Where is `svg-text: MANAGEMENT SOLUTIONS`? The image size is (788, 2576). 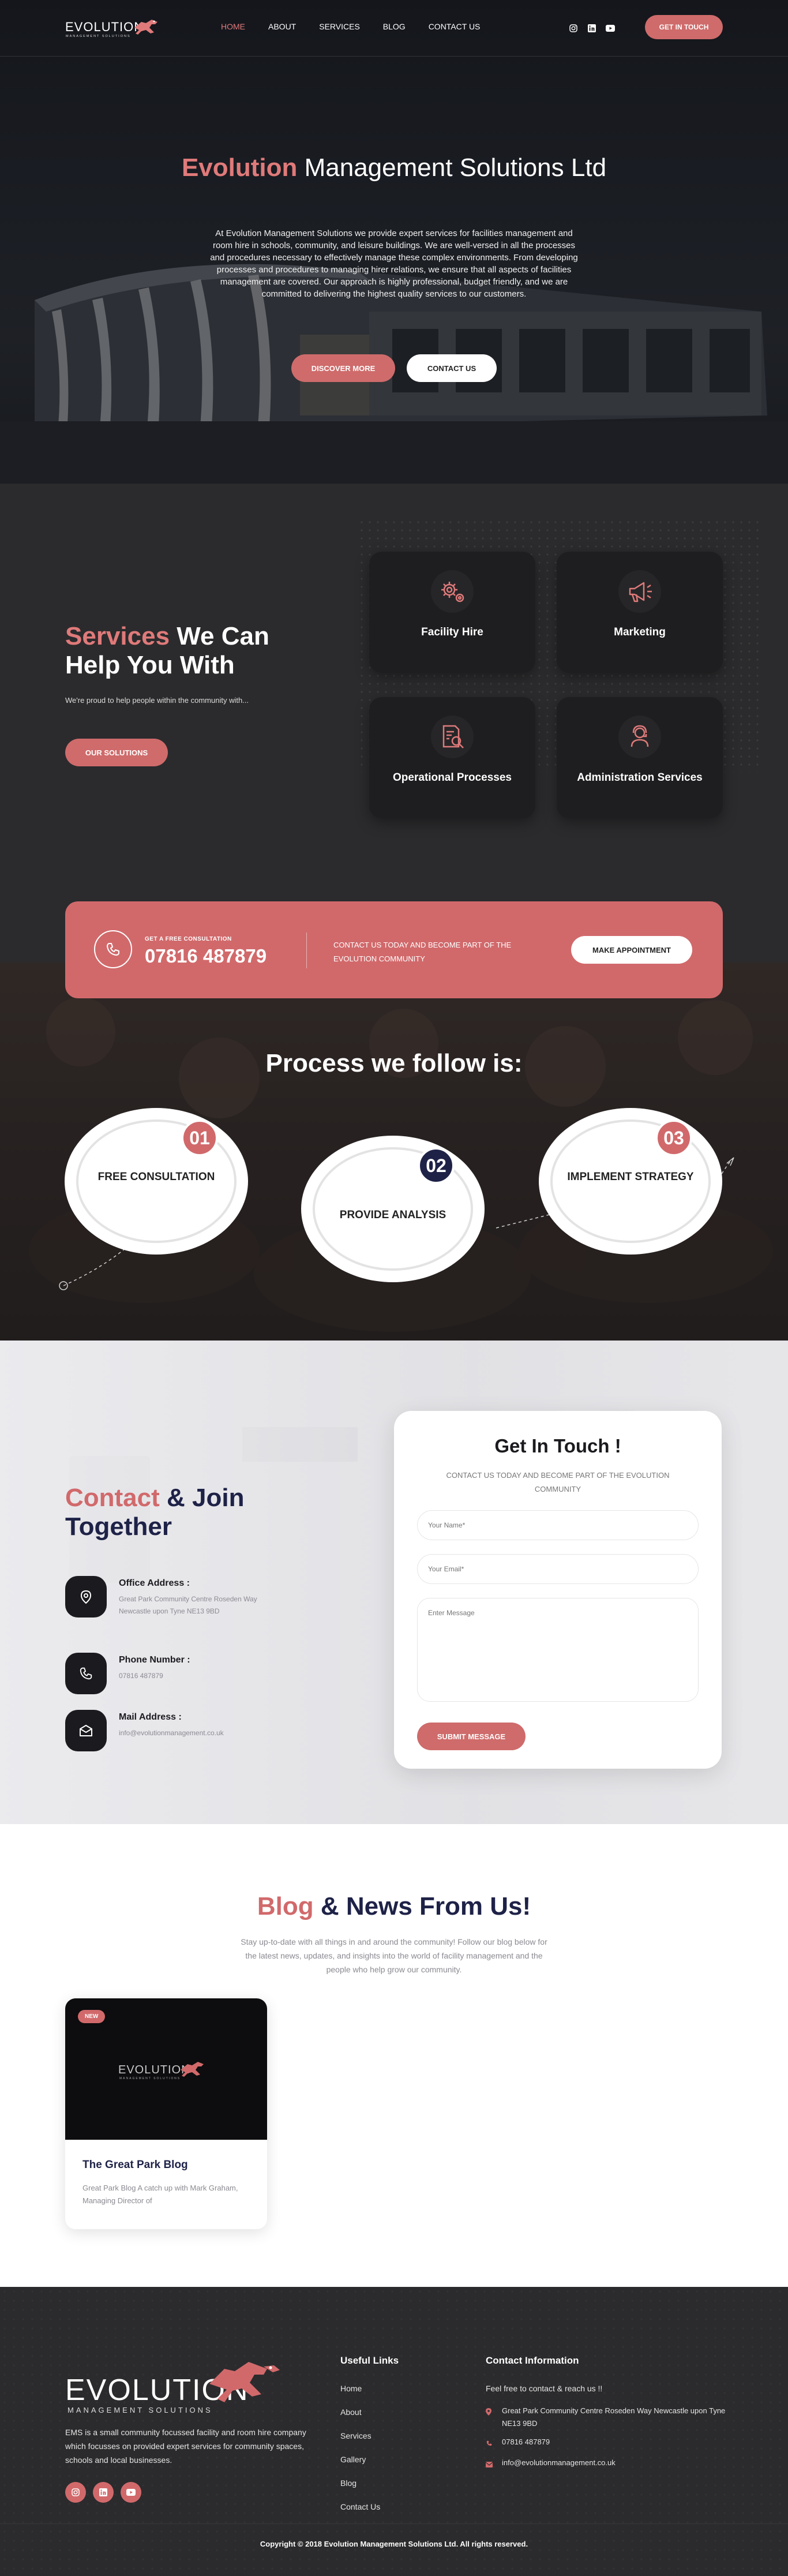 svg-text: MANAGEMENT SOLUTIONS is located at coordinates (98, 36).